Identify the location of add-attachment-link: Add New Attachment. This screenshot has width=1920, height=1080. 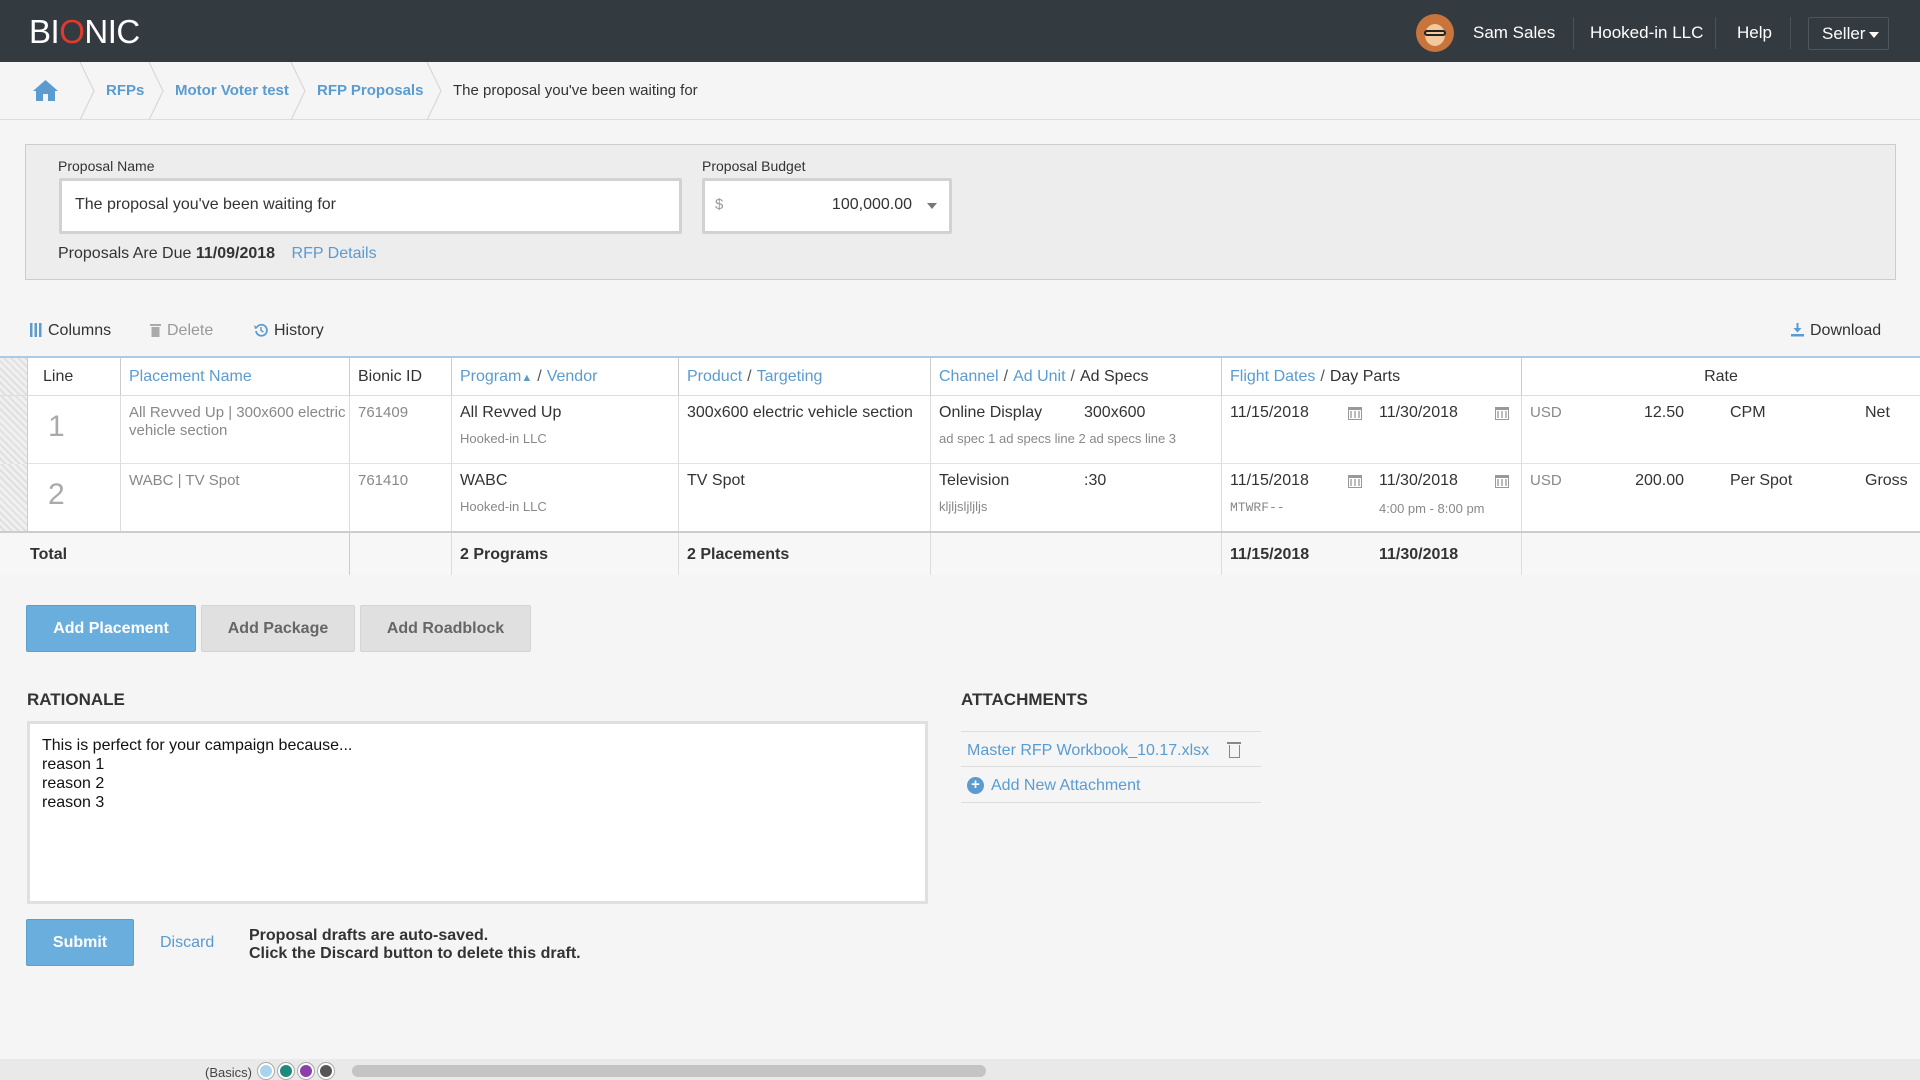
(1065, 786).